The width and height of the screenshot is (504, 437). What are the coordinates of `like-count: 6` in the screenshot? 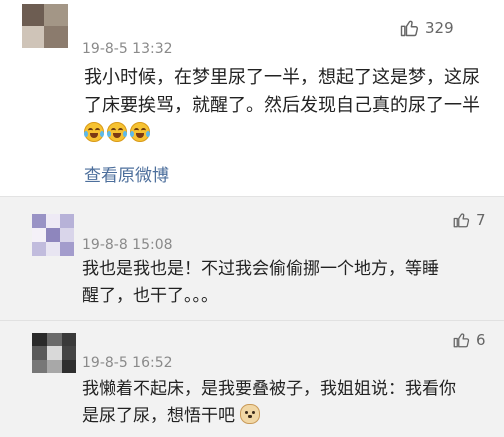 It's located at (481, 340).